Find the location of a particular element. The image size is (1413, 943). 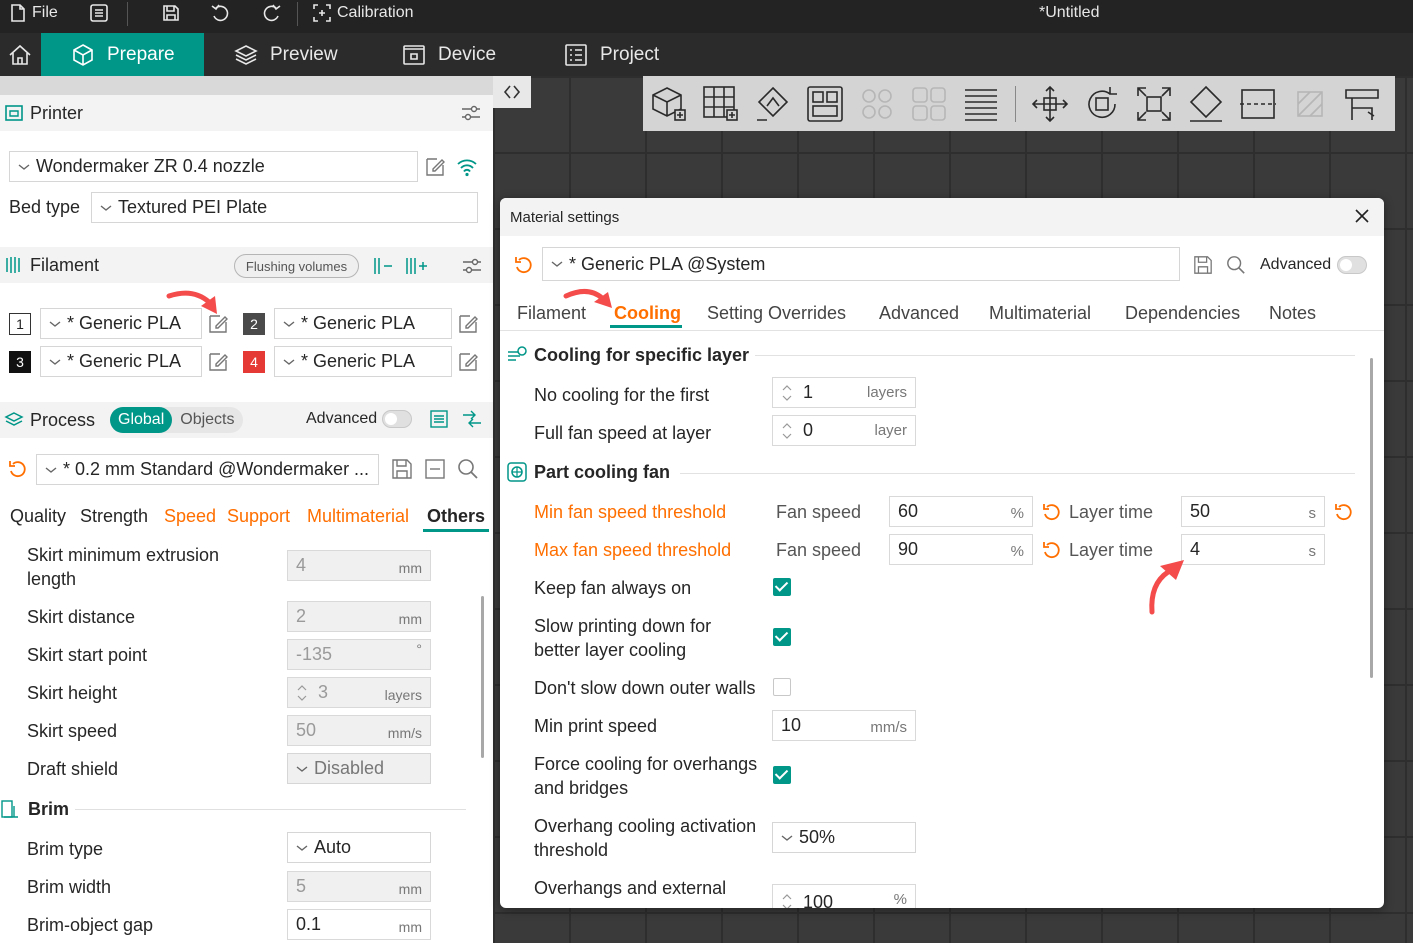

sidebar-scrollbar is located at coordinates (482, 677).